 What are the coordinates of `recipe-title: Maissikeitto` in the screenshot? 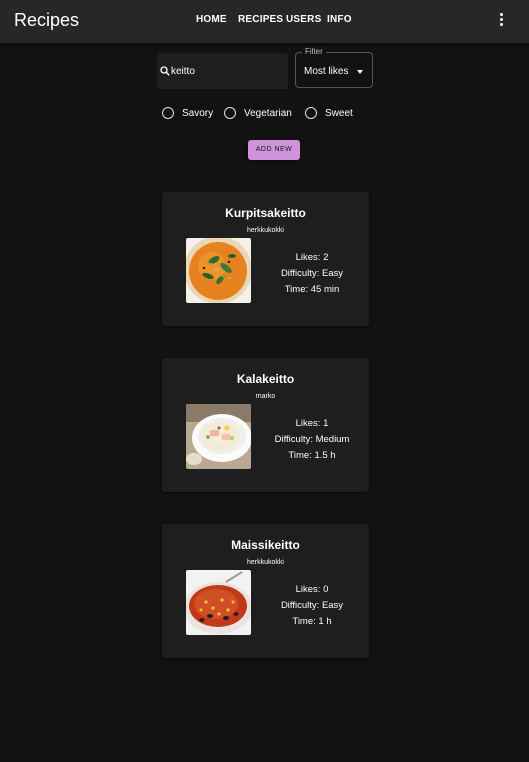 It's located at (265, 545).